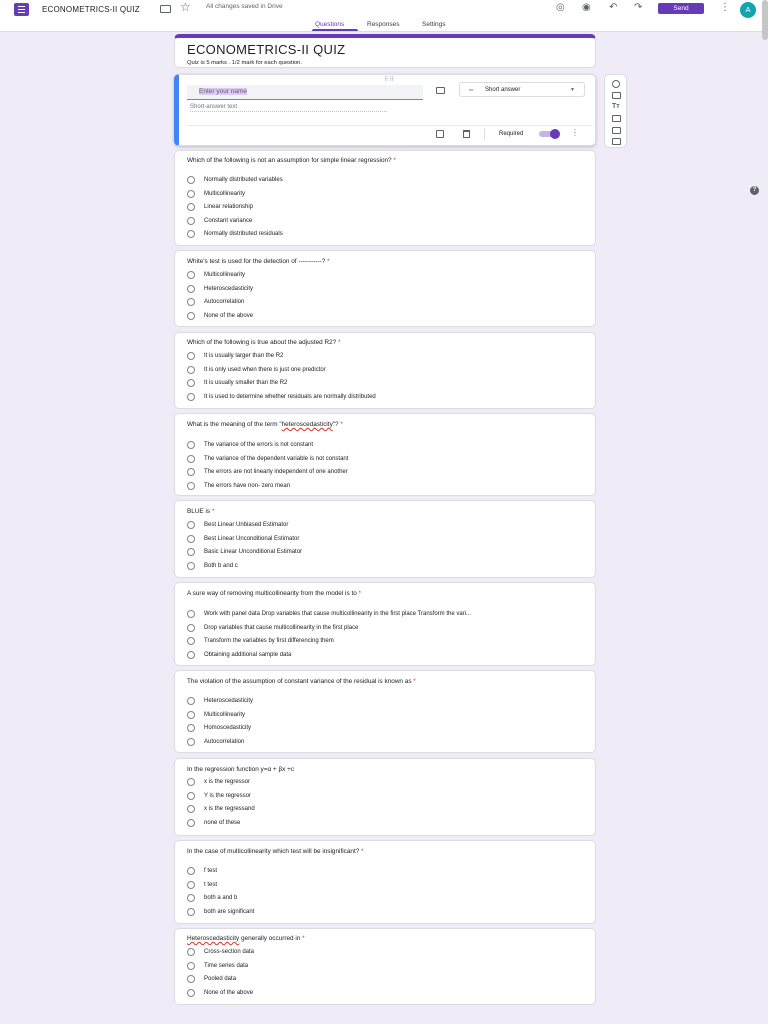  What do you see at coordinates (165, 9) in the screenshot?
I see `move-to-folder-icon` at bounding box center [165, 9].